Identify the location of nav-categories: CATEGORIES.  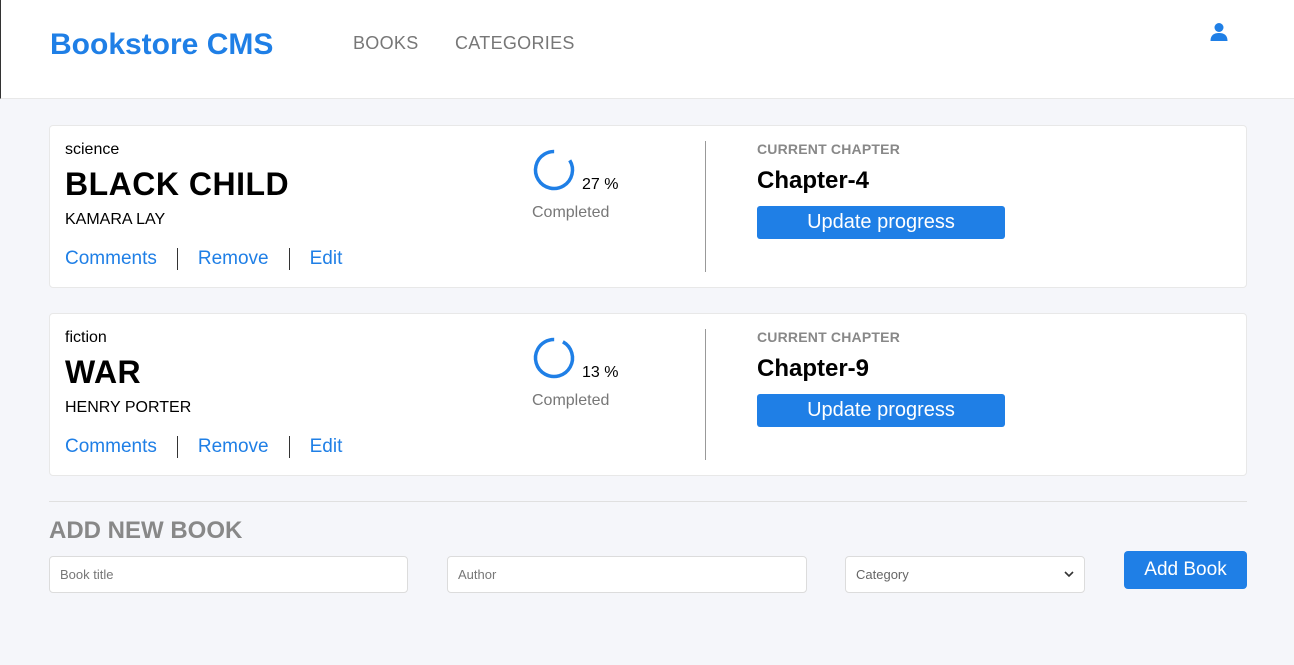
(515, 43).